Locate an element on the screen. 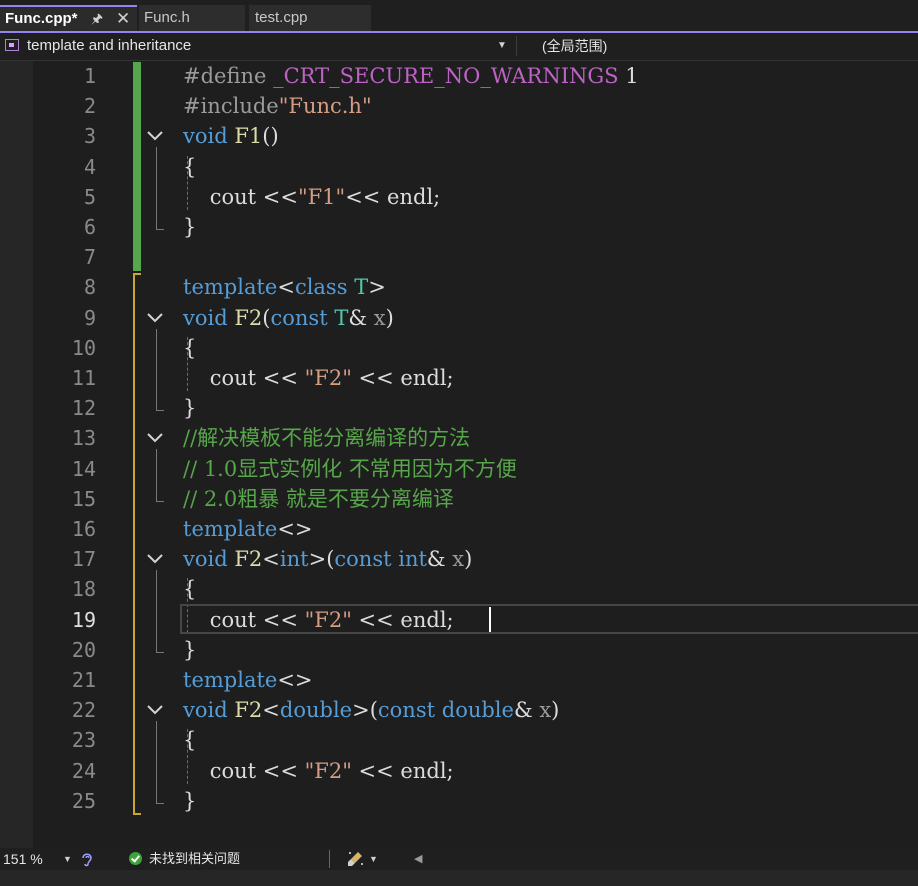  code-line: void F2(const T& x) is located at coordinates (288, 318).